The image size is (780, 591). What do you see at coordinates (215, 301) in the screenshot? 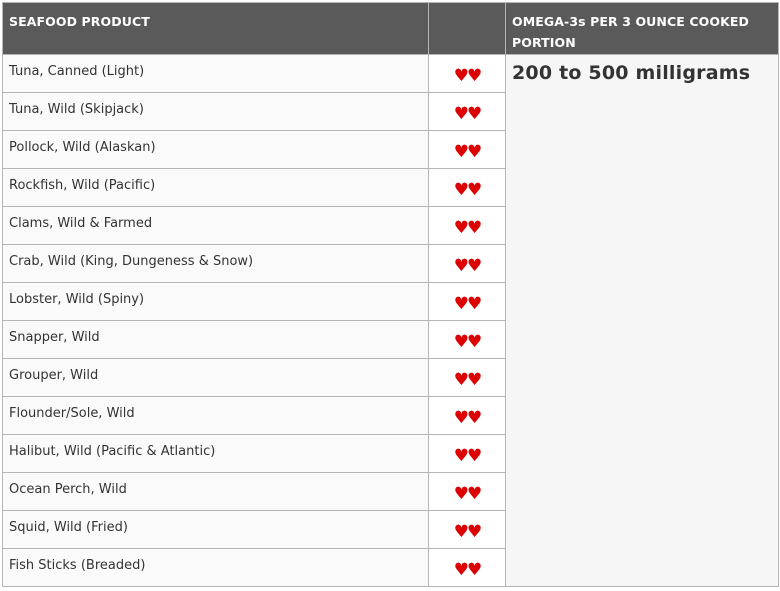
I see `product-name-cell: Lobster, Wild (Spiny)` at bounding box center [215, 301].